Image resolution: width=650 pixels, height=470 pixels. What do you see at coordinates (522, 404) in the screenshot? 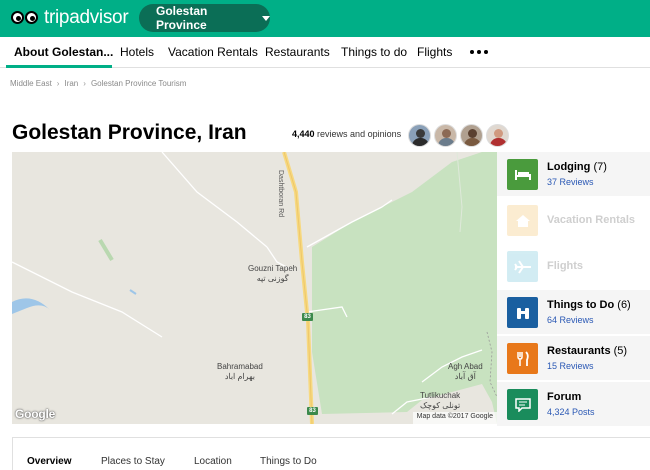
I see `chat-bubble-icon` at bounding box center [522, 404].